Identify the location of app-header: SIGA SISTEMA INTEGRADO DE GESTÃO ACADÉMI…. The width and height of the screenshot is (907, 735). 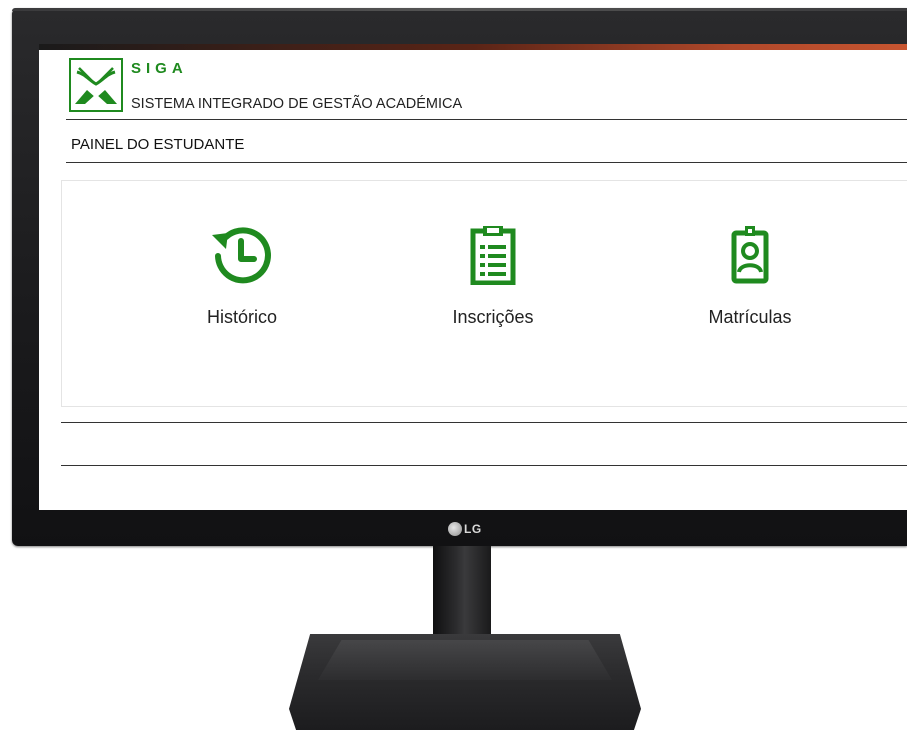
(488, 87).